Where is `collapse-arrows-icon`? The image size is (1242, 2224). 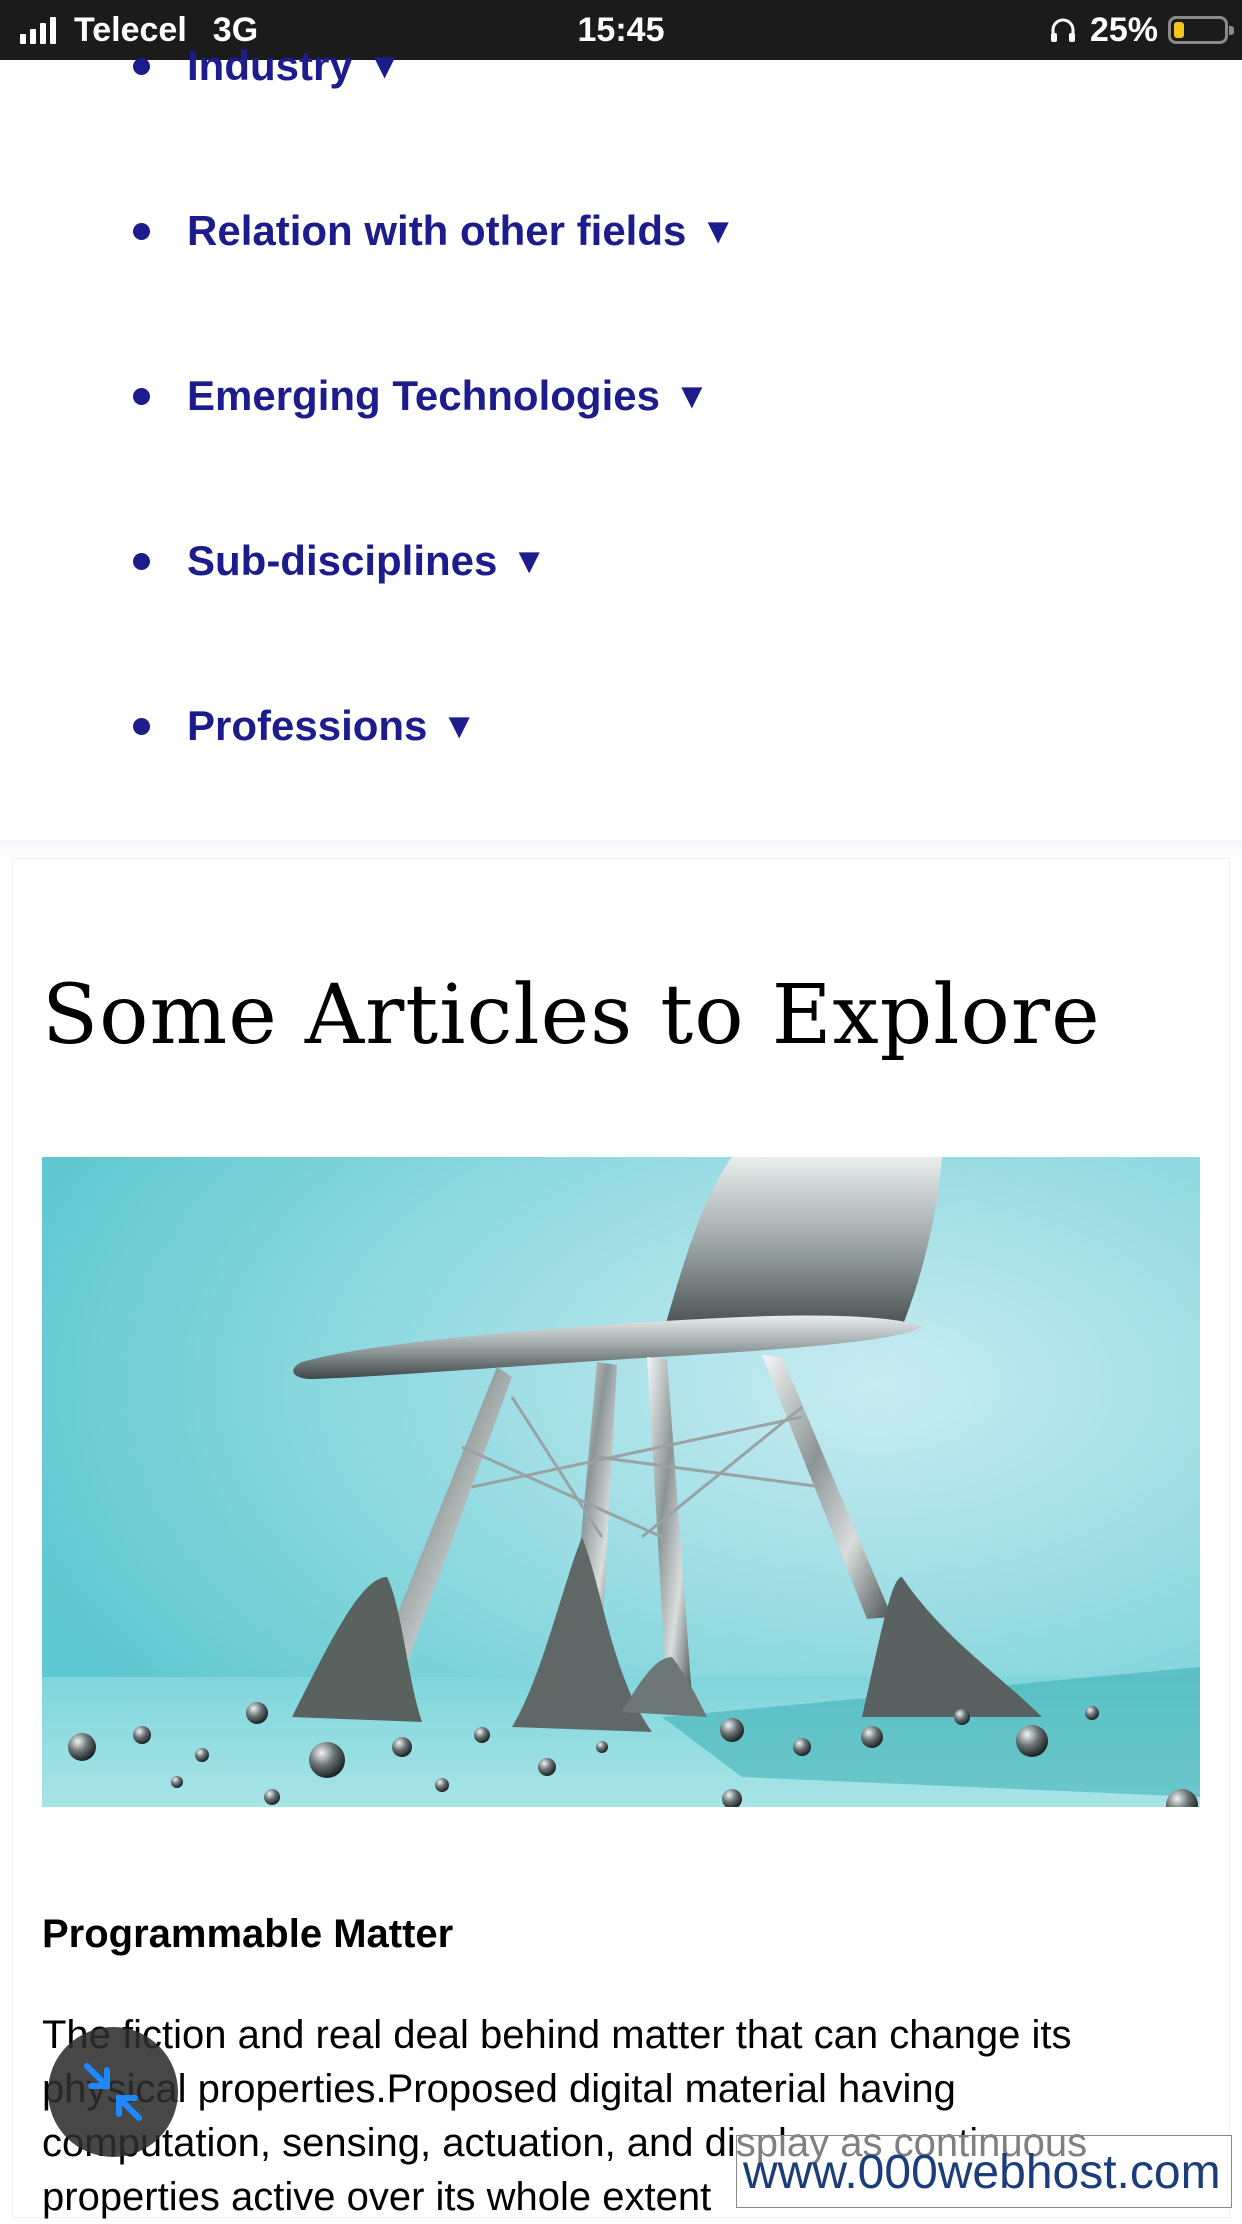
collapse-arrows-icon is located at coordinates (113, 2092).